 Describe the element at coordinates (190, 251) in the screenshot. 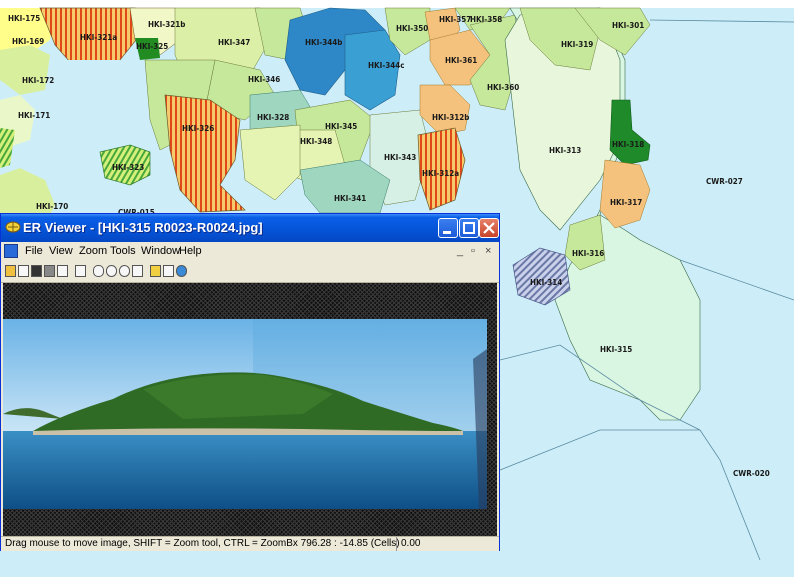

I see `menu-help: Help` at that location.